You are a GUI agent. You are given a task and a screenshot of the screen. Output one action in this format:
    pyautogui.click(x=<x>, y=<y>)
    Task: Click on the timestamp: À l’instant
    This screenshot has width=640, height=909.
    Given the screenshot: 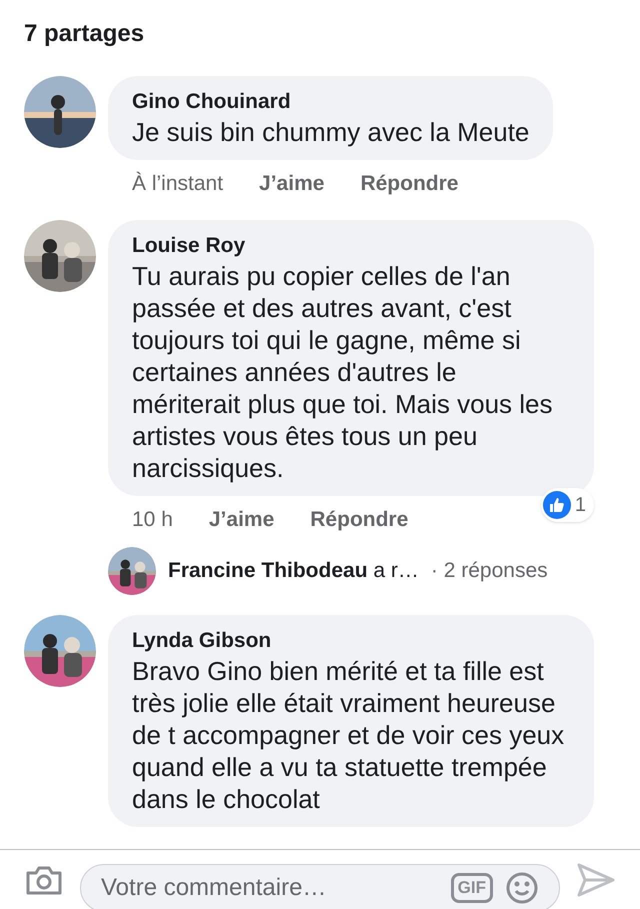 What is the action you would take?
    pyautogui.click(x=178, y=183)
    